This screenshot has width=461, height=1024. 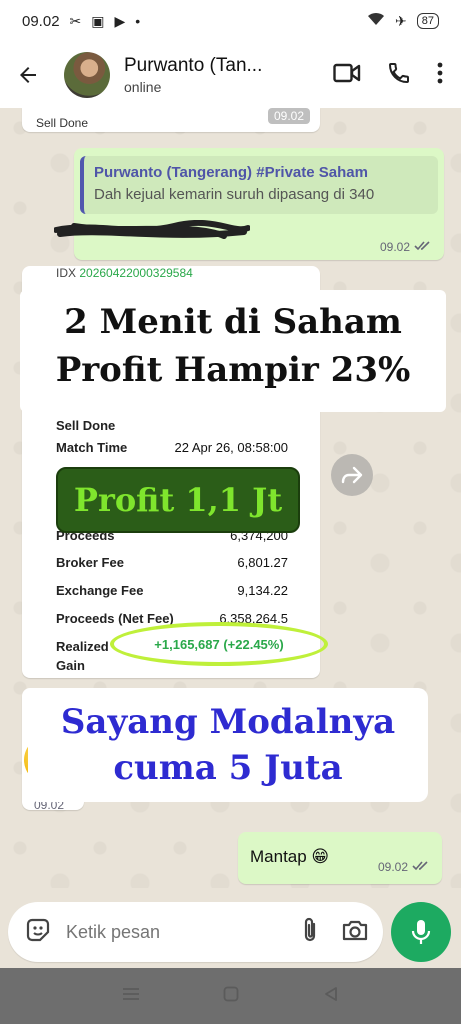 What do you see at coordinates (178, 500) in the screenshot?
I see `profit-highlight: Profit 1,1 Jt` at bounding box center [178, 500].